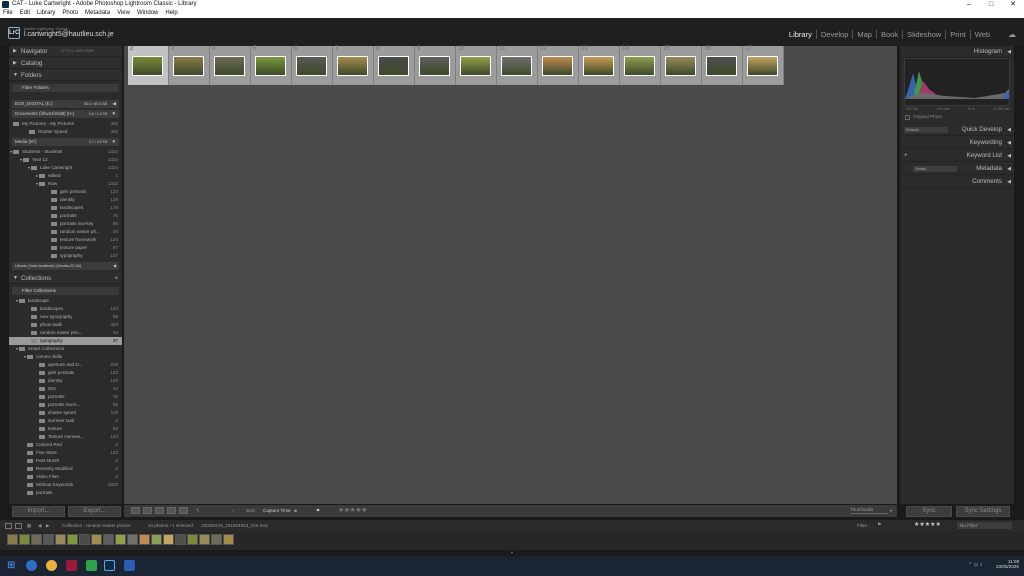  I want to click on word-icon, so click(129, 565).